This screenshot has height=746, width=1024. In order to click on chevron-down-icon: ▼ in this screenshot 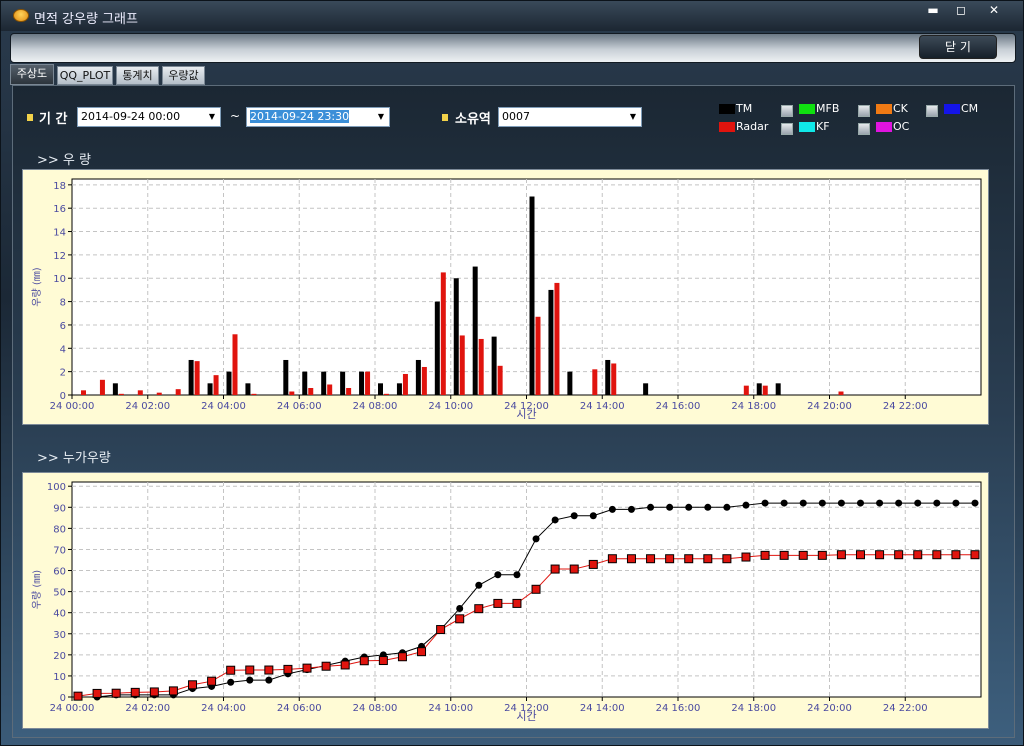, I will do `click(212, 116)`.